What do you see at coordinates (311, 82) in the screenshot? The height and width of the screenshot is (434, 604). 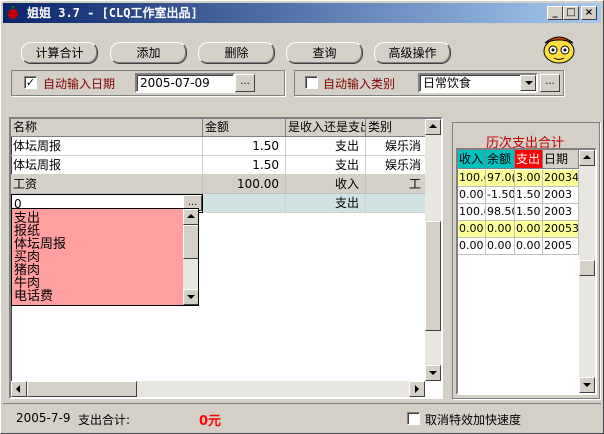 I see `auto-category-checkbox` at bounding box center [311, 82].